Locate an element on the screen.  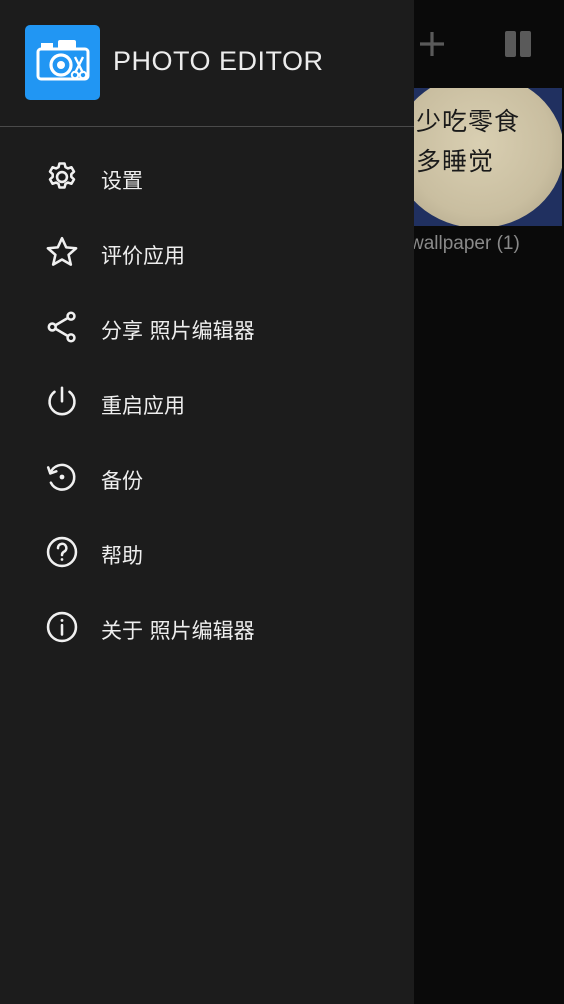
add-icon is located at coordinates (432, 44).